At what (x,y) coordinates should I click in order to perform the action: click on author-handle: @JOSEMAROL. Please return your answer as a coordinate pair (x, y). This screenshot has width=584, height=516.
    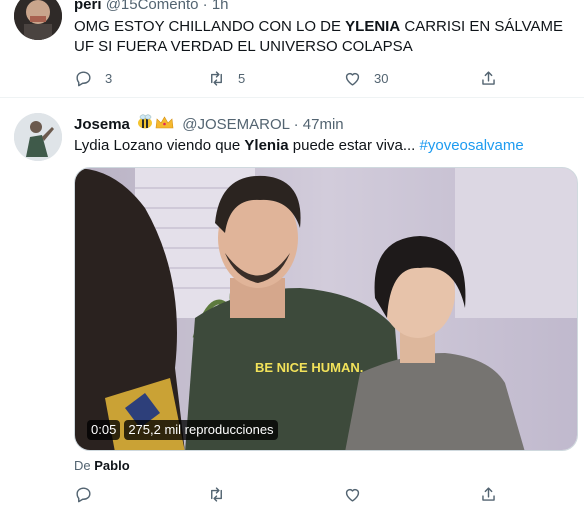
    Looking at the image, I should click on (235, 124).